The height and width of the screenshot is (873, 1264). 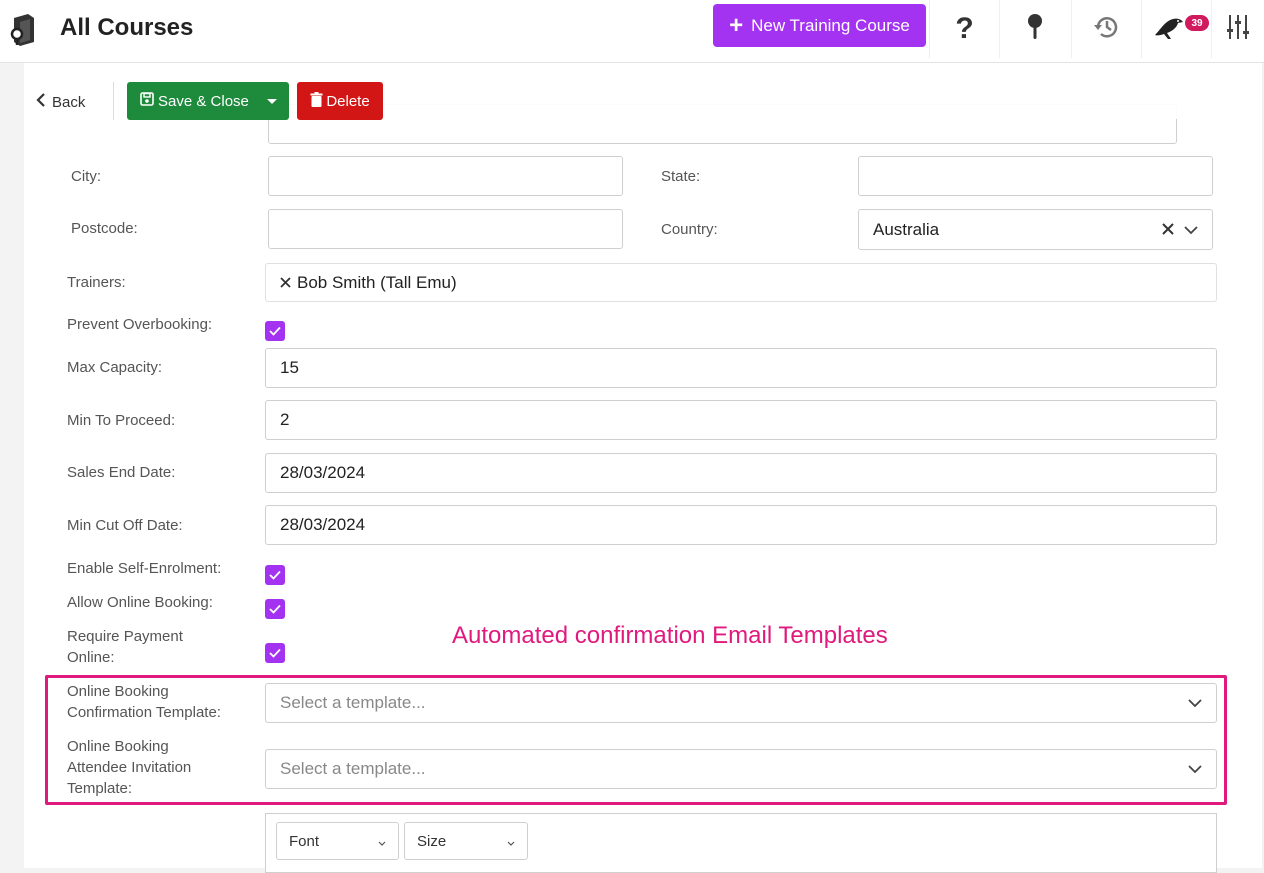 What do you see at coordinates (121, 420) in the screenshot?
I see `min-to-proceed-label: Min To Proceed:` at bounding box center [121, 420].